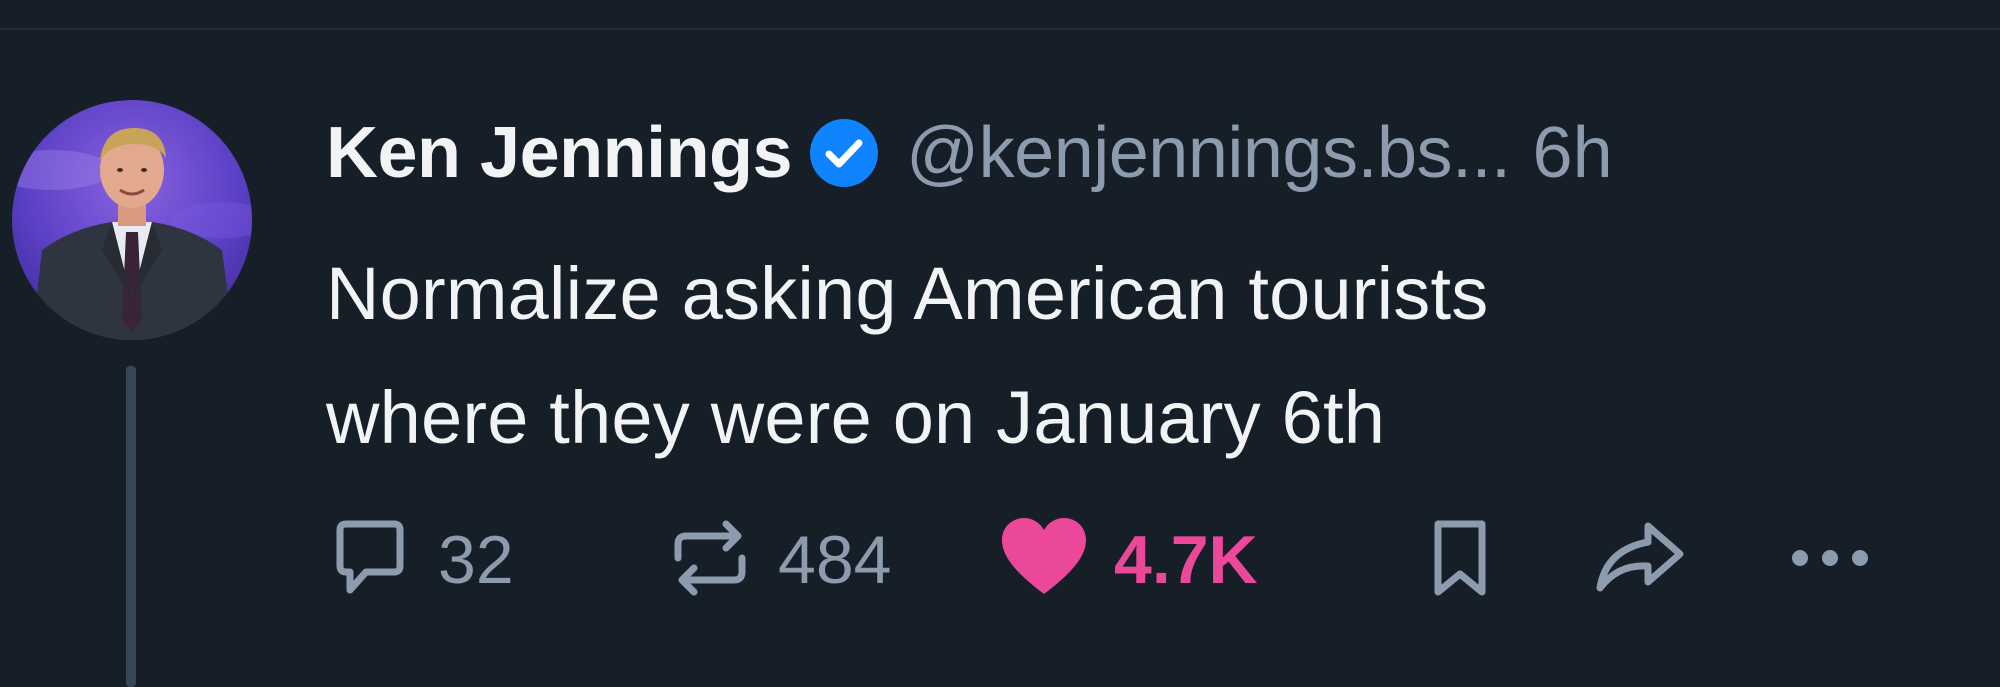 The width and height of the screenshot is (2000, 687). I want to click on repost-icon, so click(710, 560).